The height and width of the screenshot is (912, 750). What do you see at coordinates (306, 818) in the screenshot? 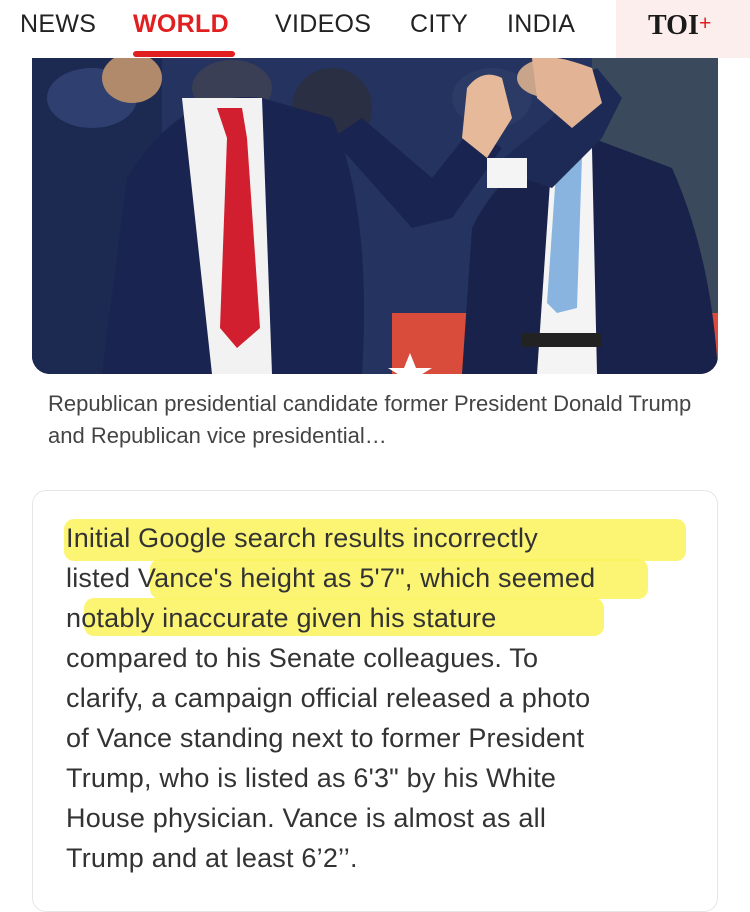
I see `article-line: House physician. Vance is almost as all` at bounding box center [306, 818].